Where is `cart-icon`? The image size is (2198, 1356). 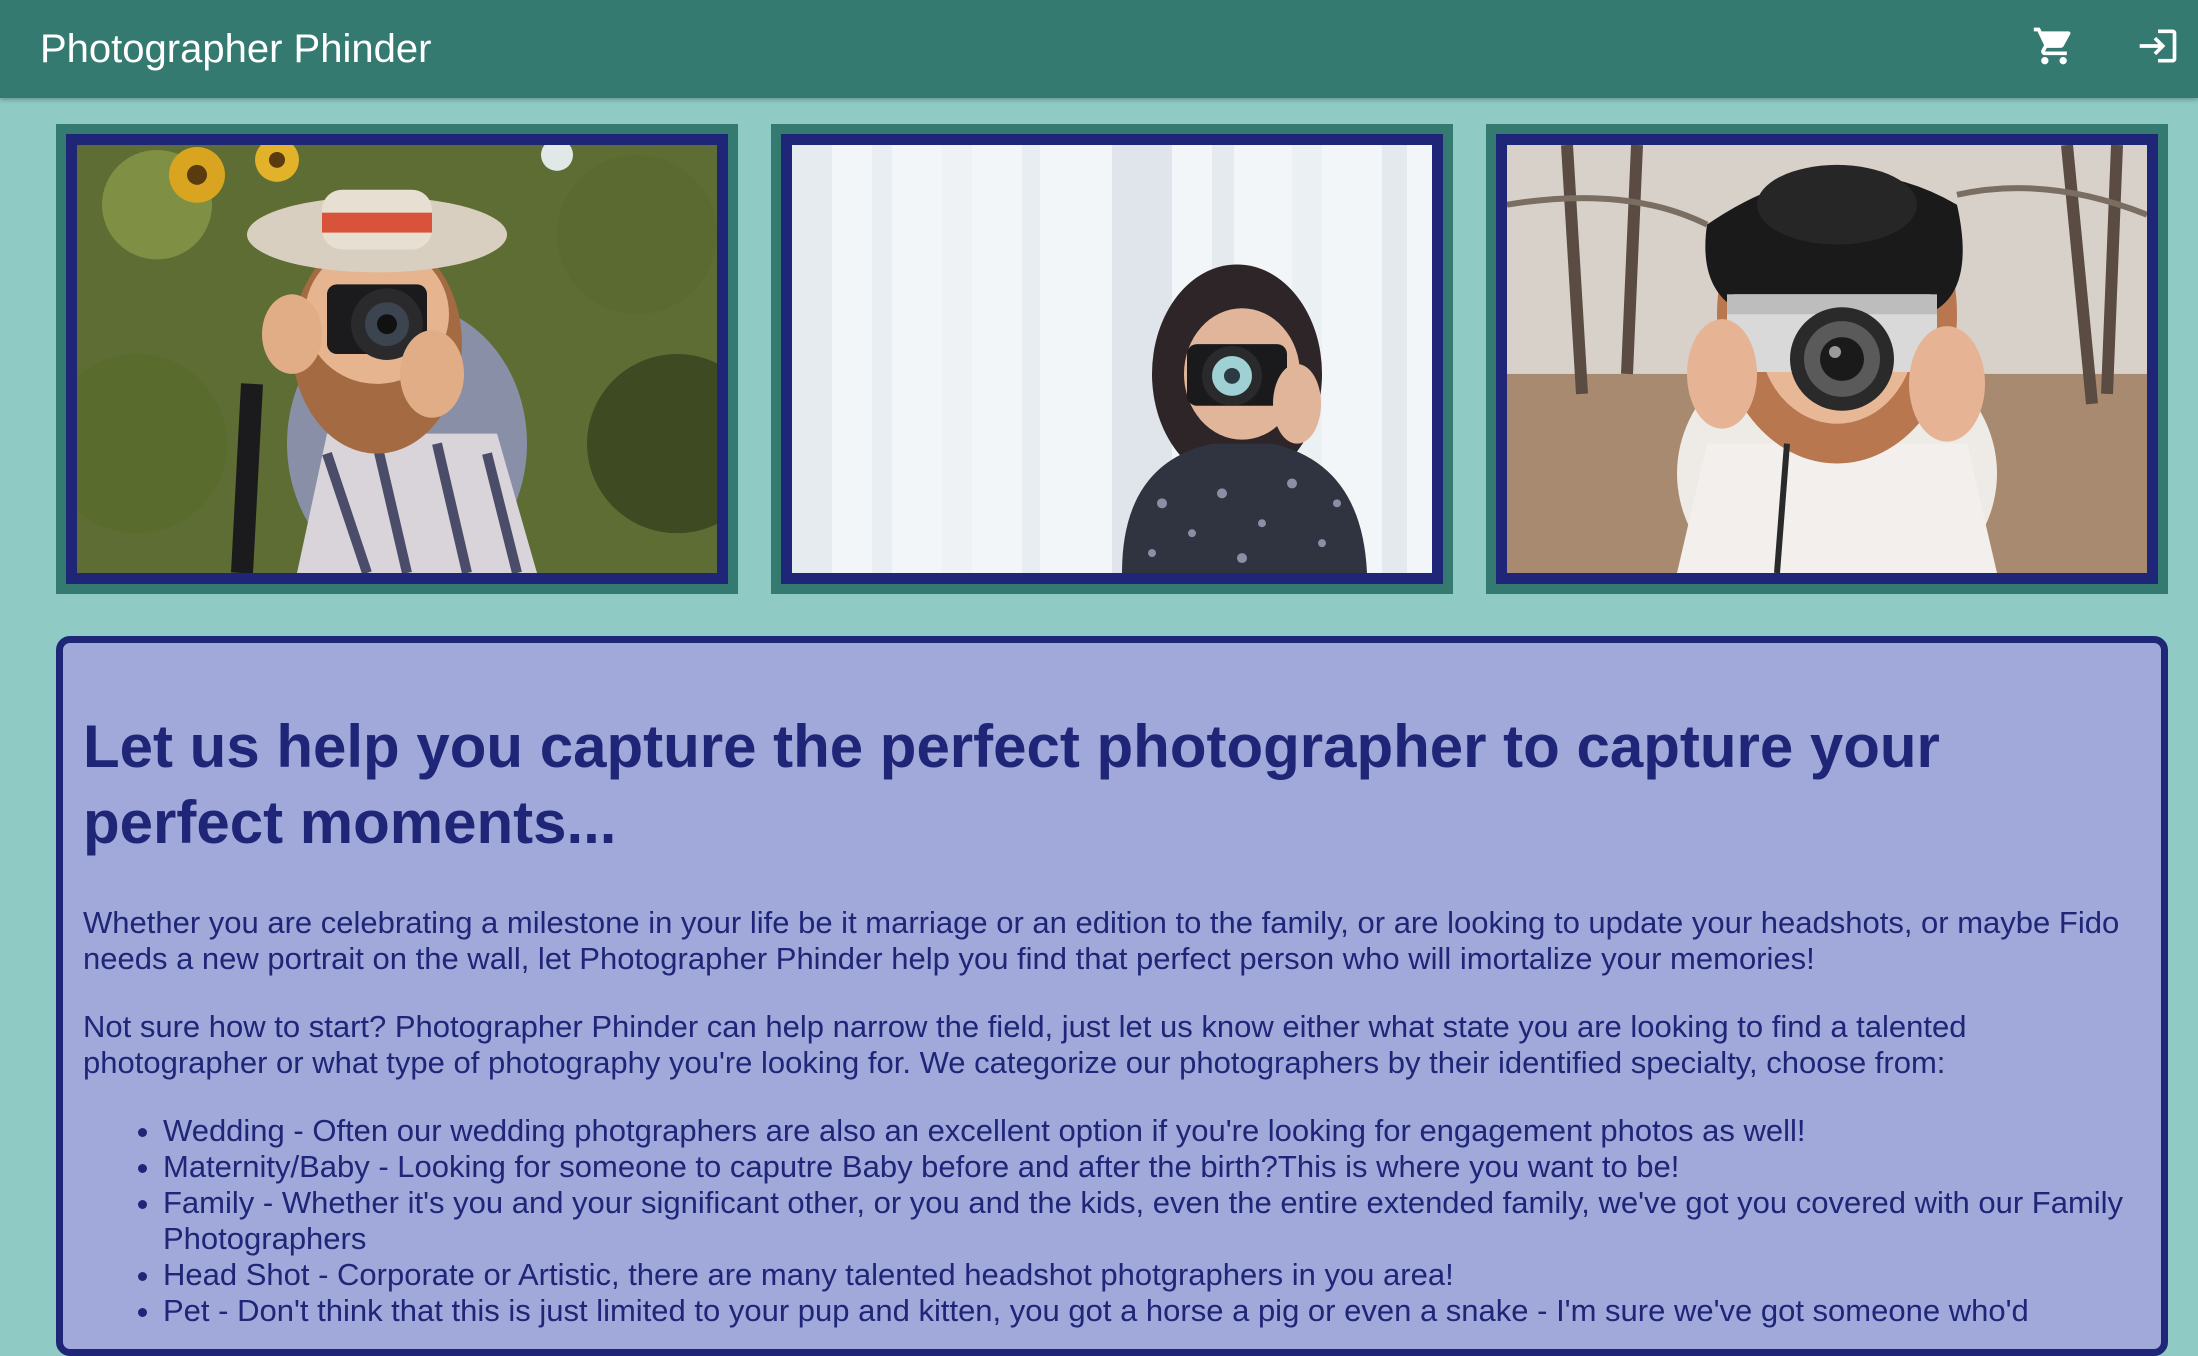 cart-icon is located at coordinates (2052, 46).